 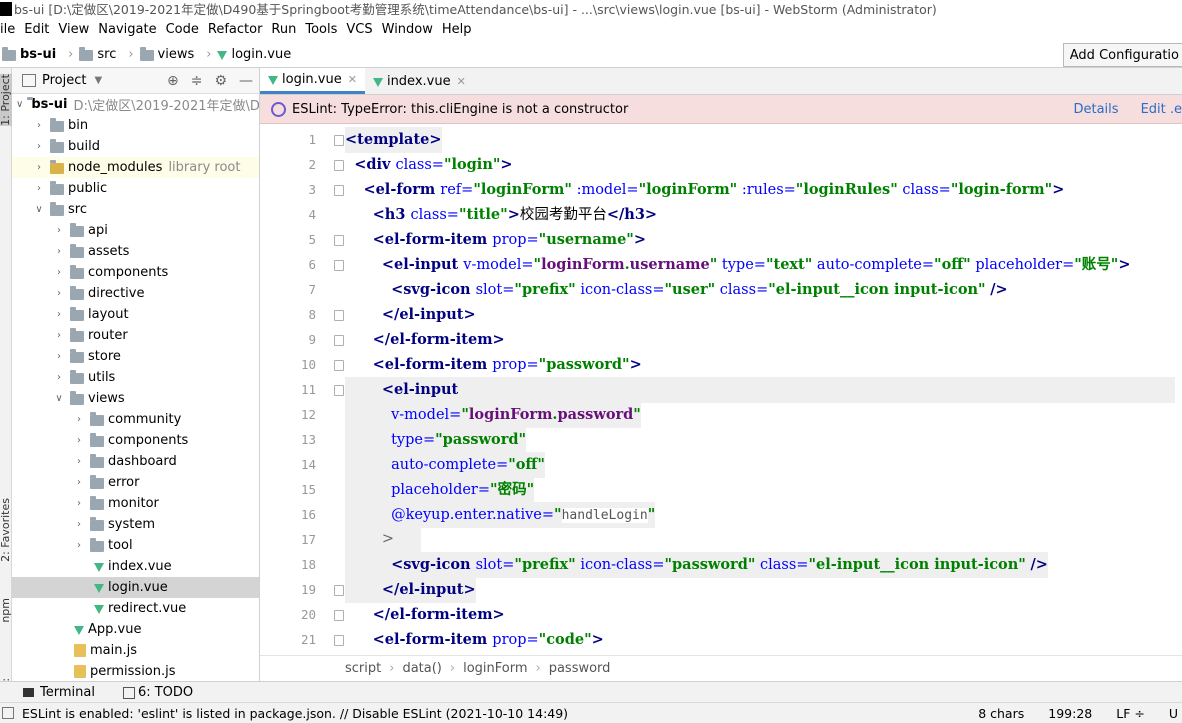 What do you see at coordinates (204, 167) in the screenshot?
I see `tree-item-note: library root` at bounding box center [204, 167].